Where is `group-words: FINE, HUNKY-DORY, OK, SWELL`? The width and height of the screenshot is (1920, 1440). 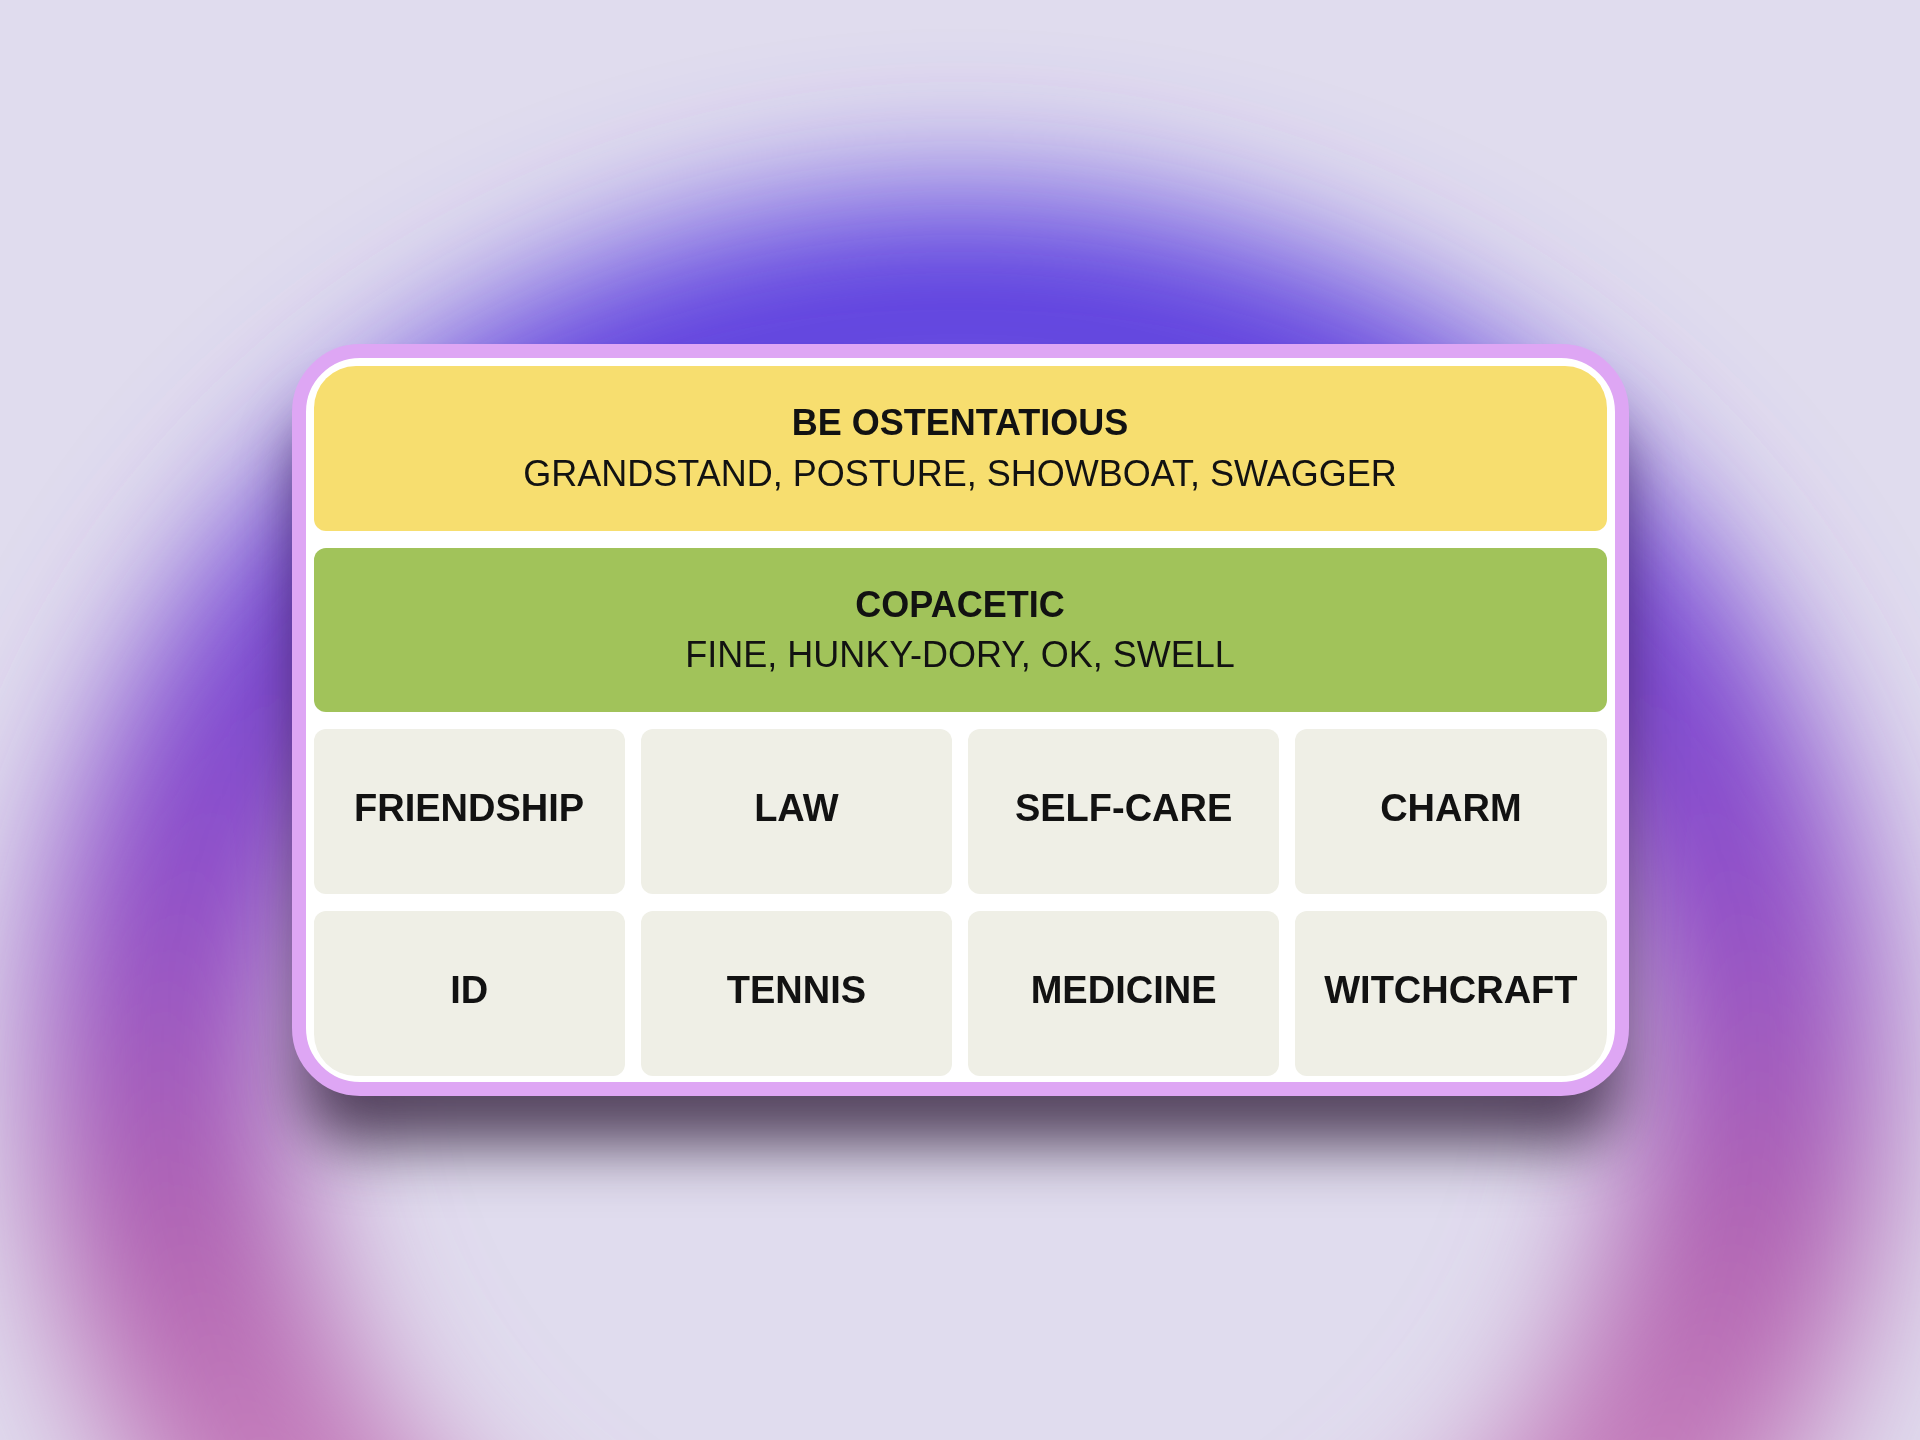
group-words: FINE, HUNKY-DORY, OK, SWELL is located at coordinates (960, 655).